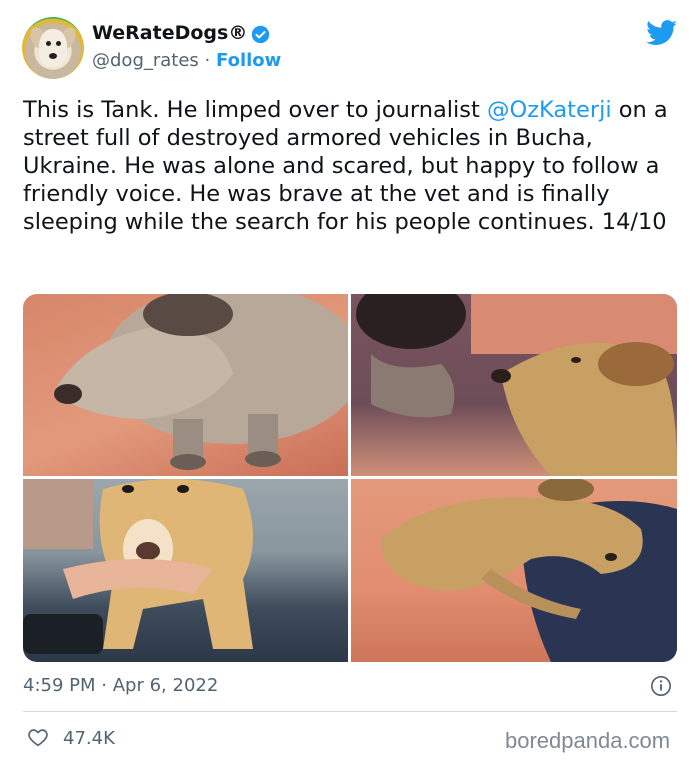 The height and width of the screenshot is (764, 700). I want to click on dog-avatar, so click(53, 48).